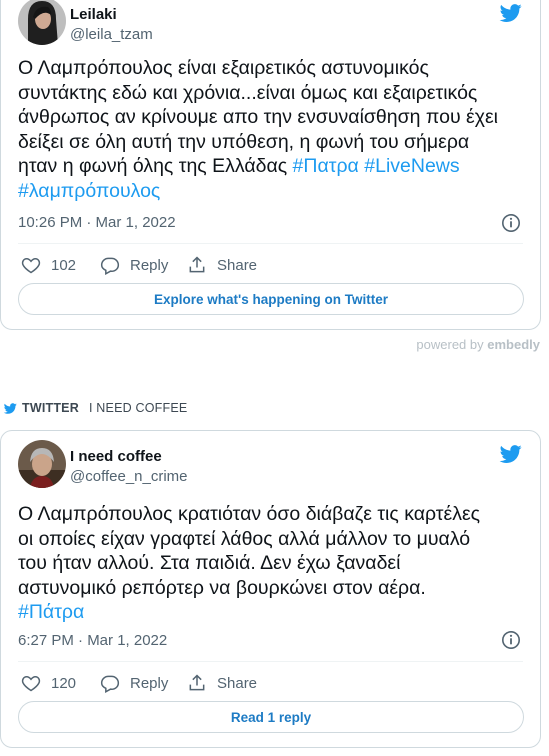 Image resolution: width=549 pixels, height=756 pixels. I want to click on like-button: 102, so click(48, 265).